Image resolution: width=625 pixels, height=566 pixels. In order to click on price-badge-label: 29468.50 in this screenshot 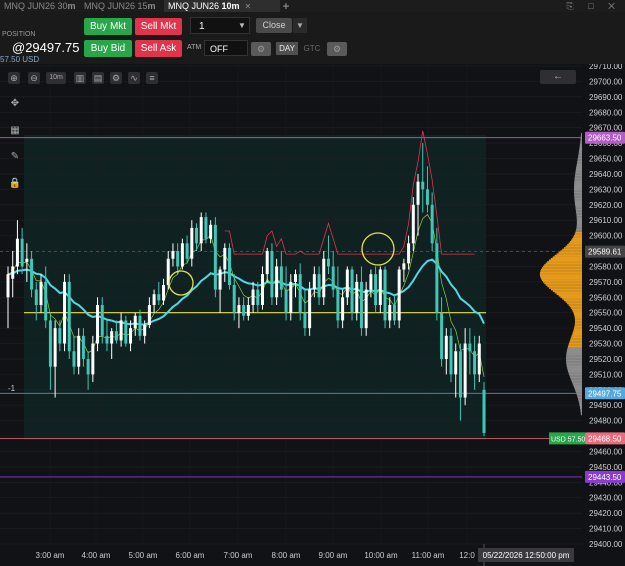, I will do `click(605, 438)`.